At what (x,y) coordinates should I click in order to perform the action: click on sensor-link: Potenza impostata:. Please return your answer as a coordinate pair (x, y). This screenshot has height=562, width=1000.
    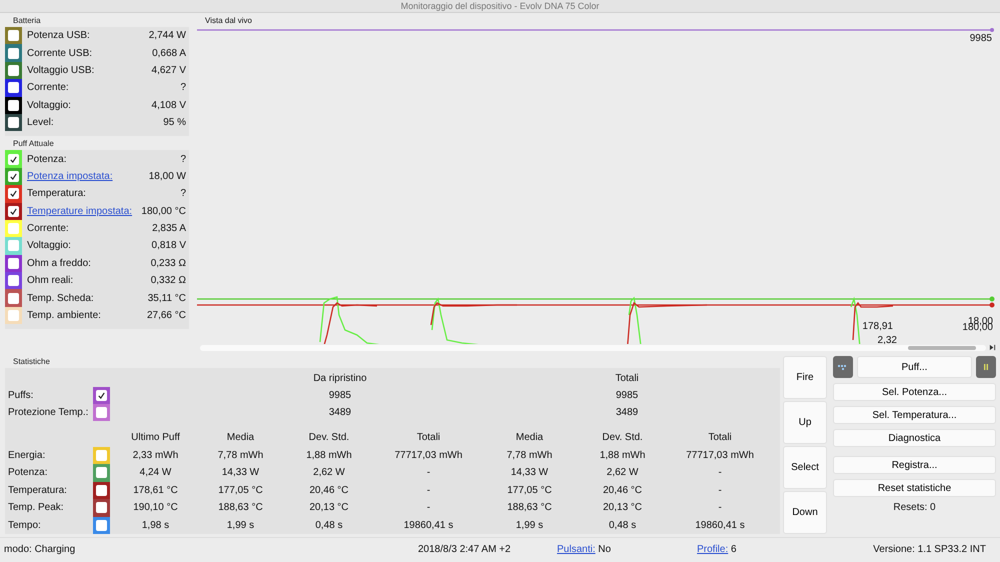
    Looking at the image, I should click on (88, 176).